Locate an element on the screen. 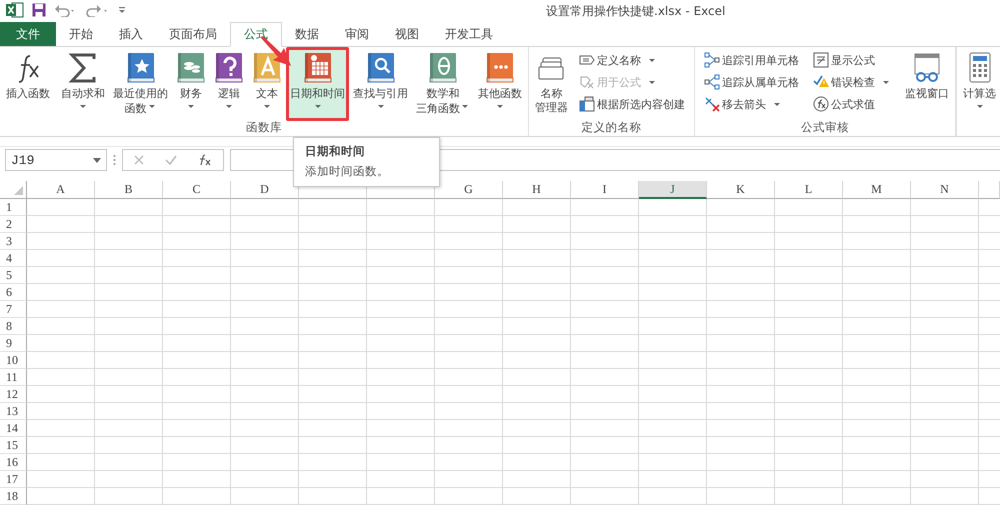 Image resolution: width=1000 pixels, height=505 pixels. ribbon-button: 财务 is located at coordinates (191, 84).